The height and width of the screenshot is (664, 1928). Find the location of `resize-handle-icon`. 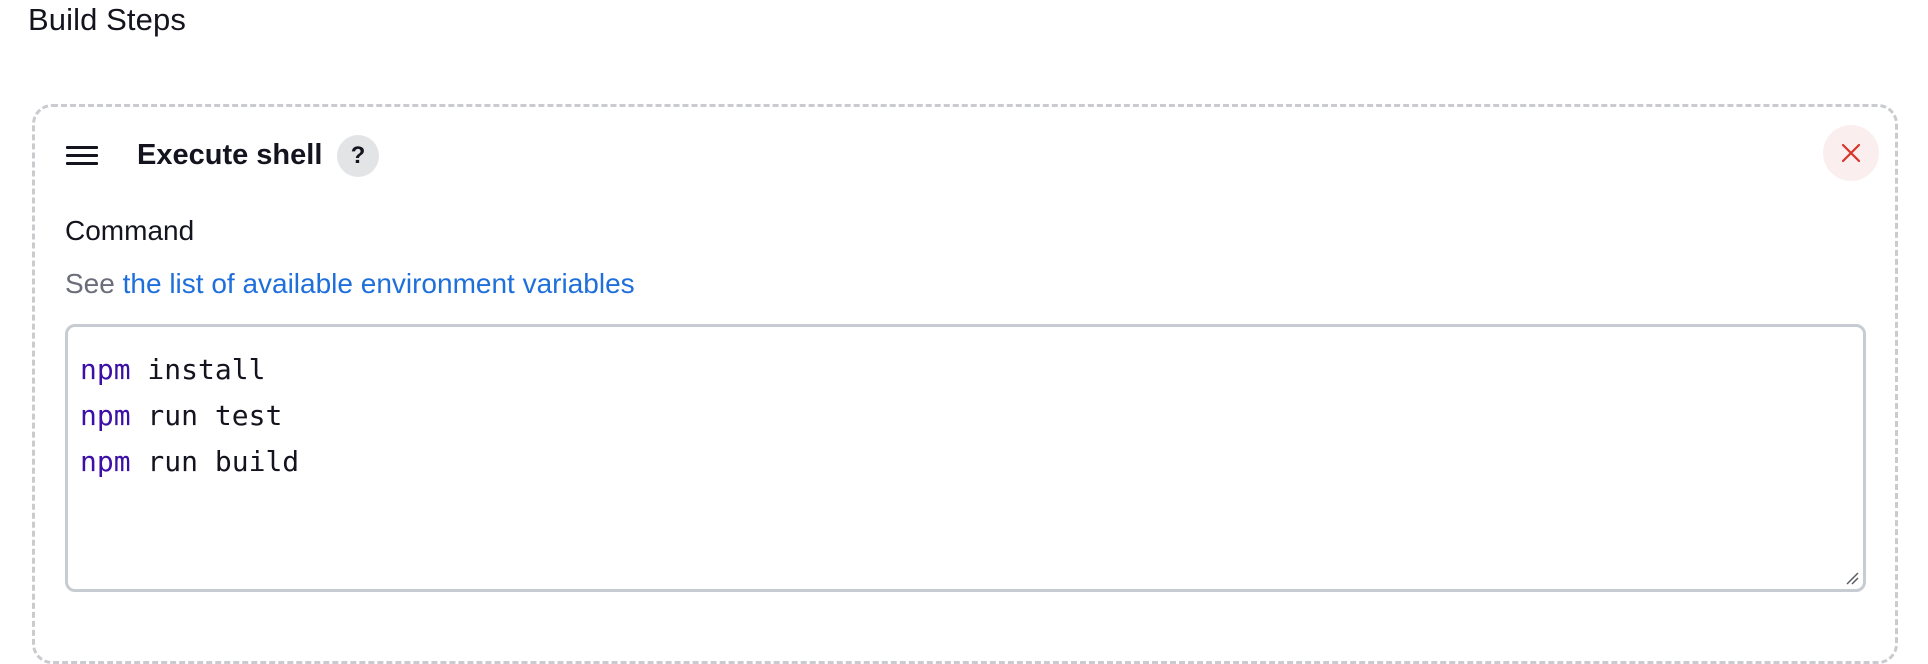

resize-handle-icon is located at coordinates (1852, 578).